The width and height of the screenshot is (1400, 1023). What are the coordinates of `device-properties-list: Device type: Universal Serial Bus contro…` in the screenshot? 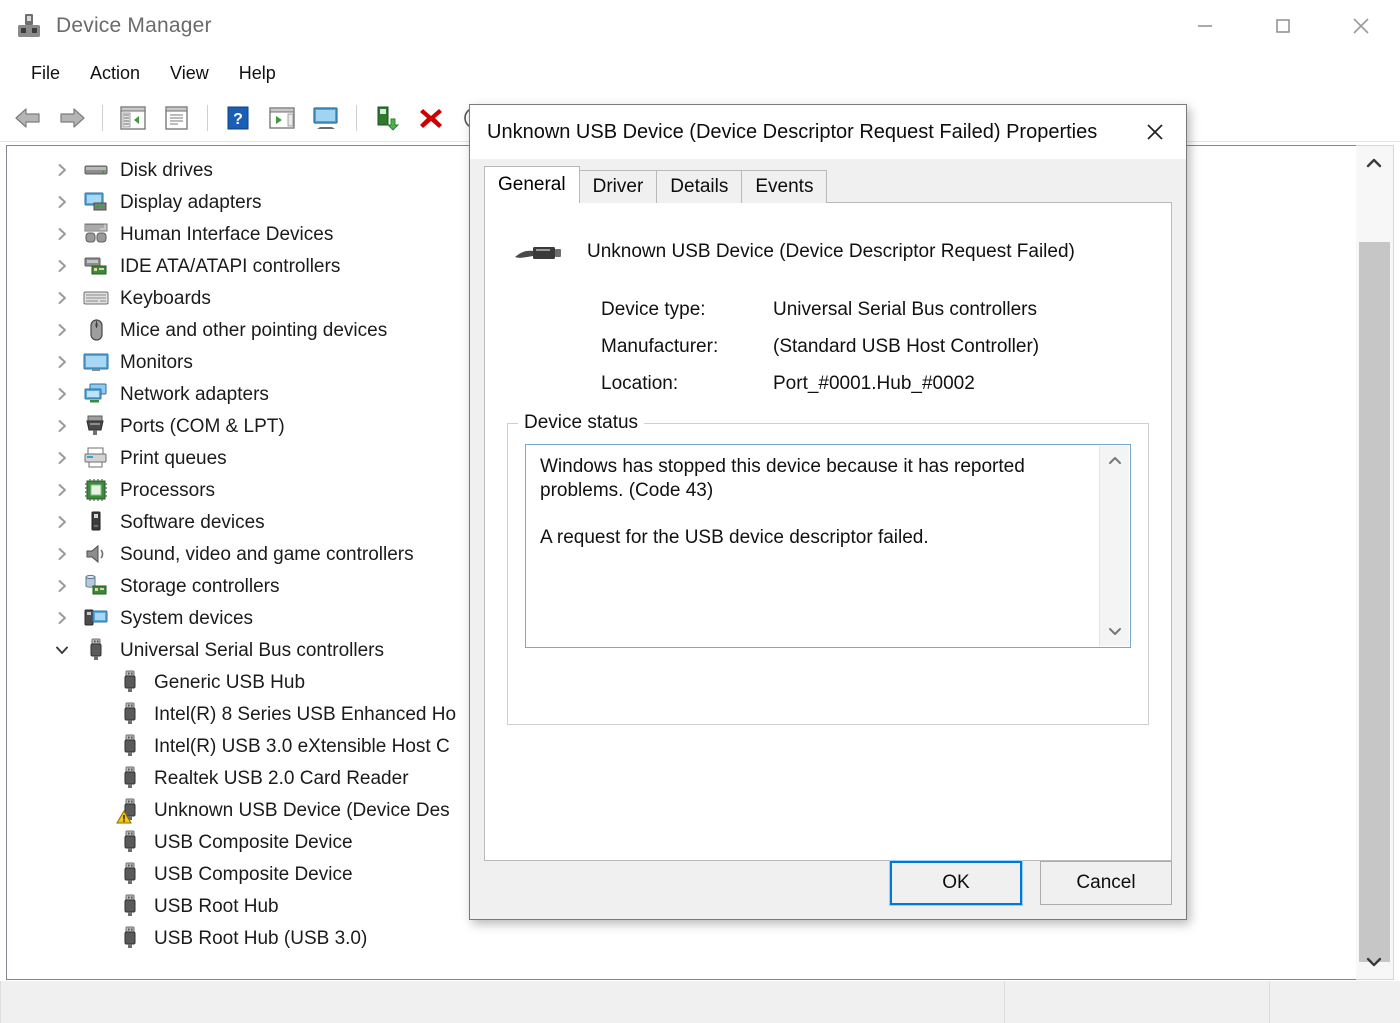 It's located at (875, 347).